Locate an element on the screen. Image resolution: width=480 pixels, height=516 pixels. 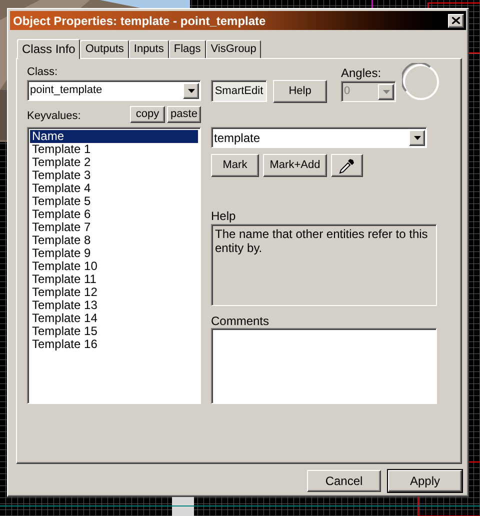
list-item: Name is located at coordinates (114, 136).